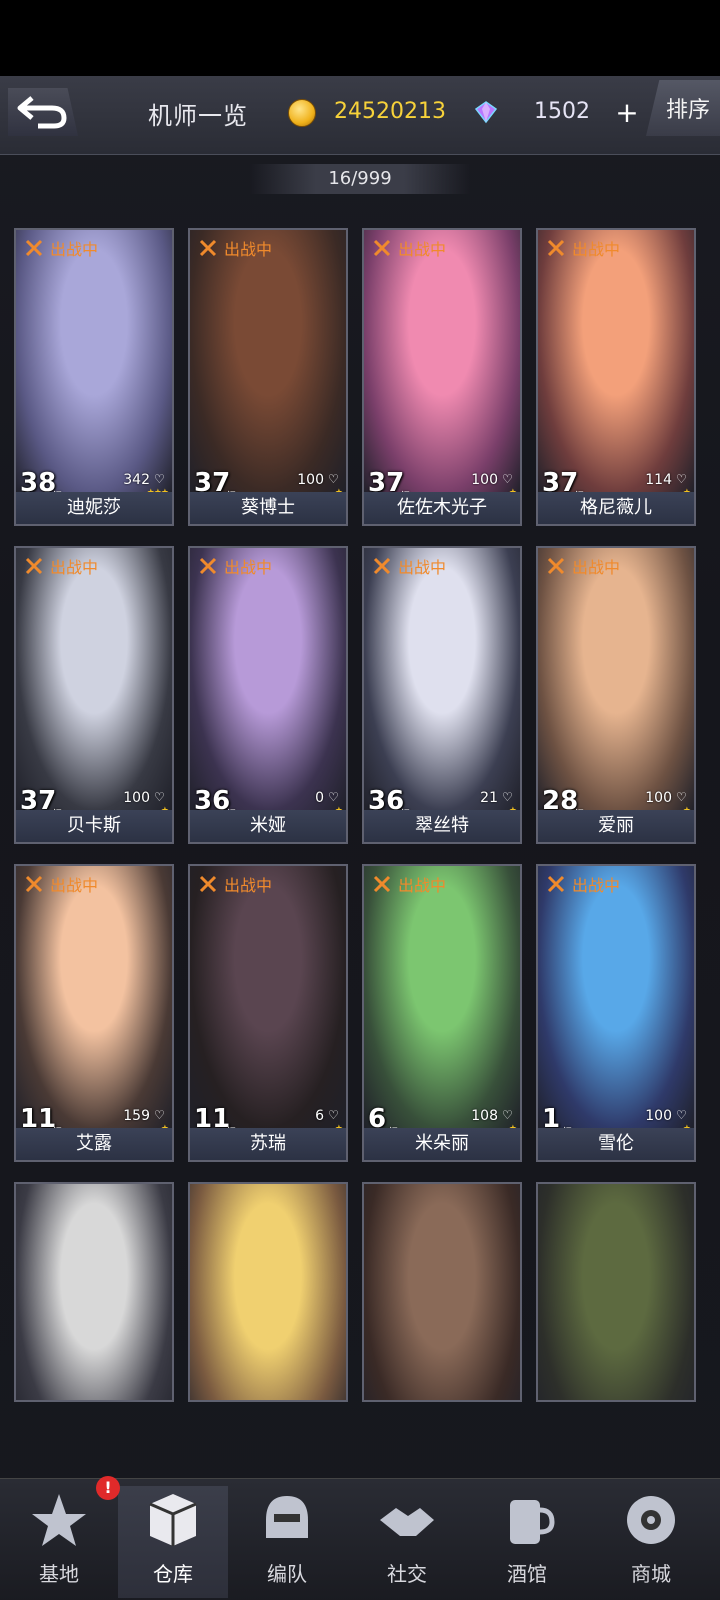 This screenshot has height=1600, width=720. Describe the element at coordinates (94, 1013) in the screenshot. I see `pilot-card: 出战中11级159♡★艾露` at that location.